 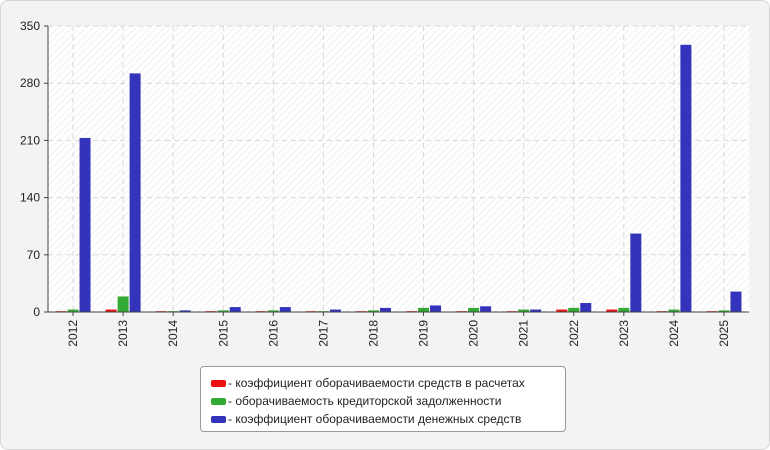 I want to click on x-tick-label: 2021, so click(x=524, y=333).